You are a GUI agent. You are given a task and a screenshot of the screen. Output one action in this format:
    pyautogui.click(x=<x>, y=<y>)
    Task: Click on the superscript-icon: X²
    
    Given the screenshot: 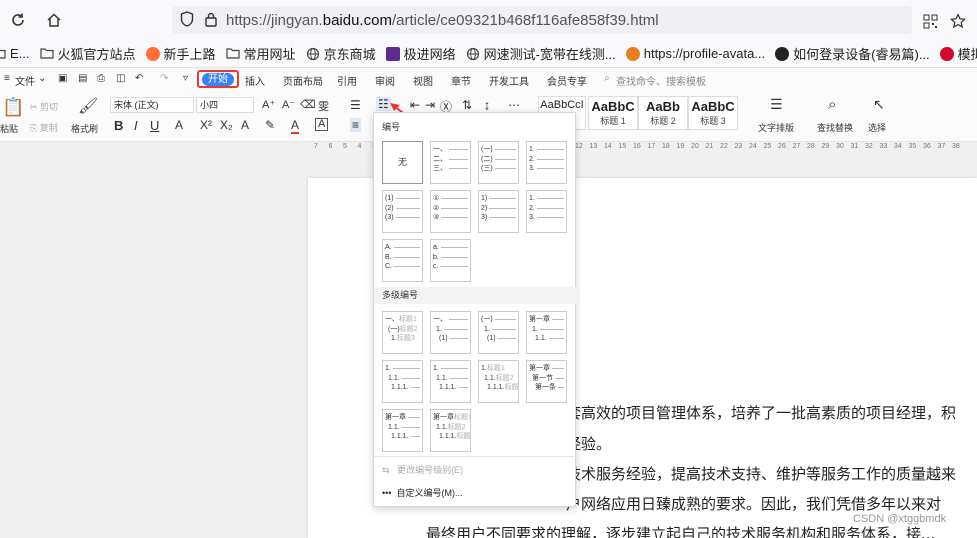 What is the action you would take?
    pyautogui.click(x=206, y=125)
    